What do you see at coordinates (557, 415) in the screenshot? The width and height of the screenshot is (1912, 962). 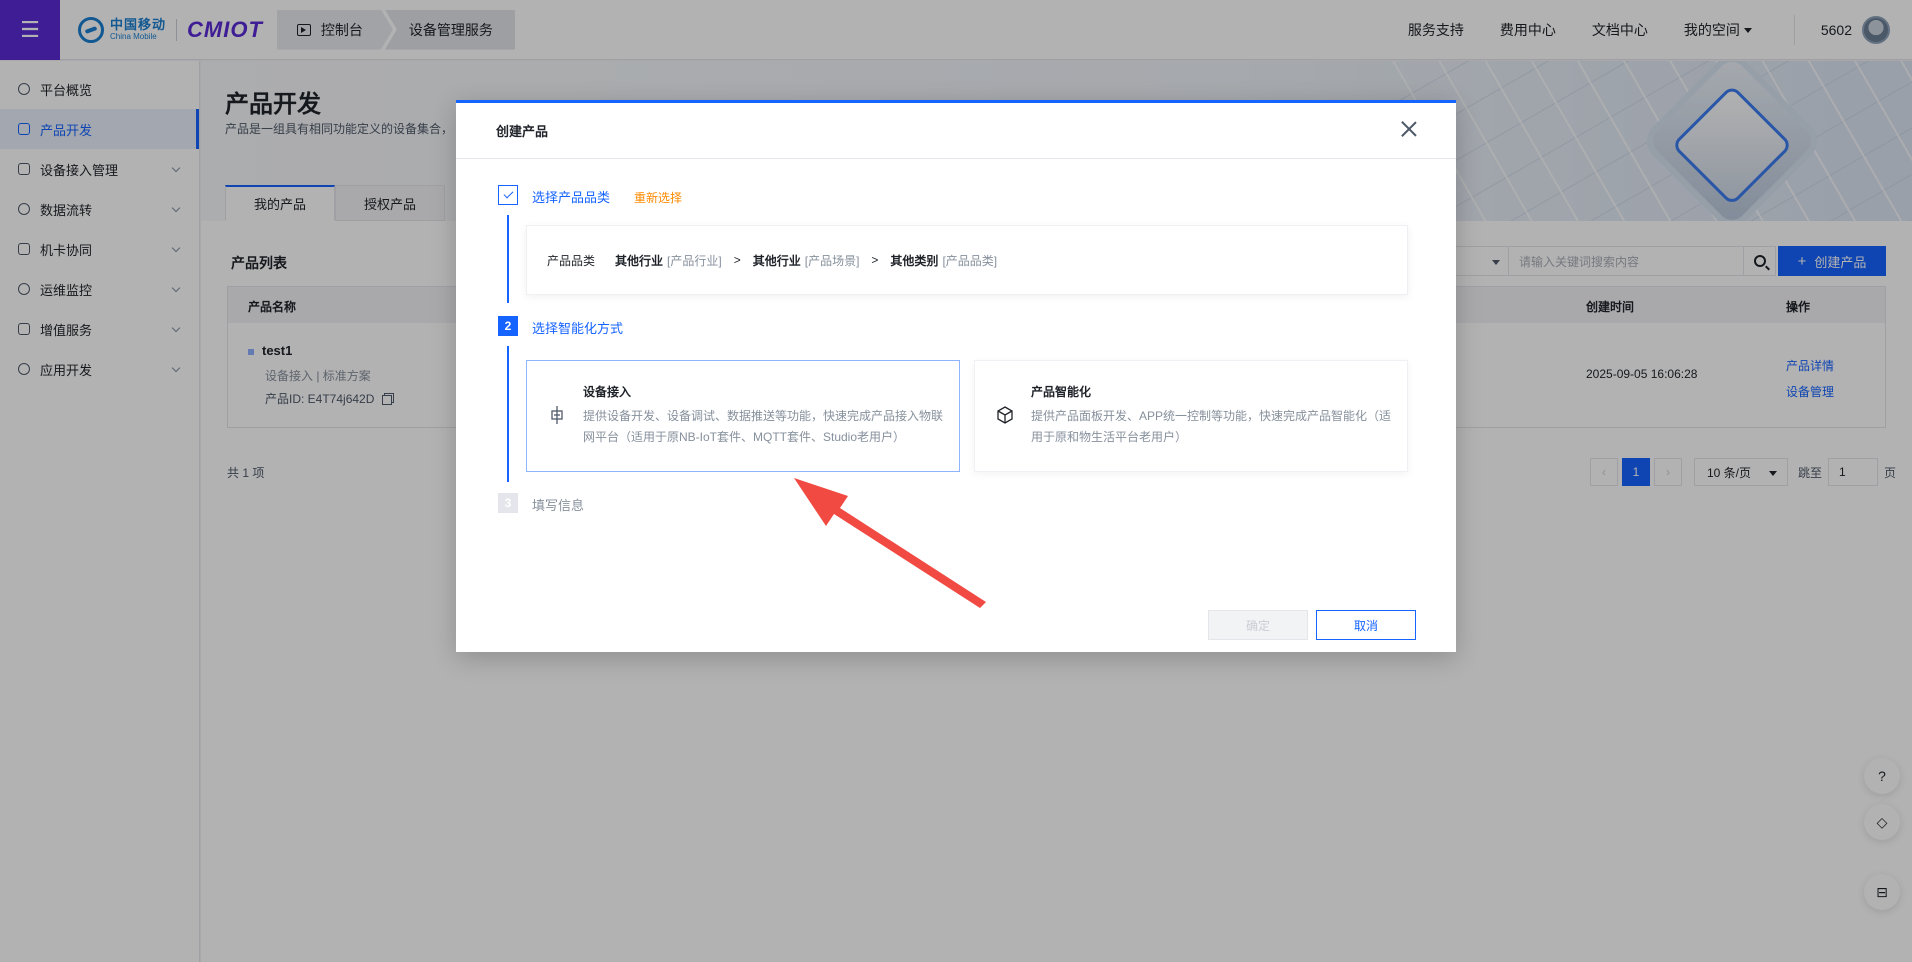 I see `device-access-icon` at bounding box center [557, 415].